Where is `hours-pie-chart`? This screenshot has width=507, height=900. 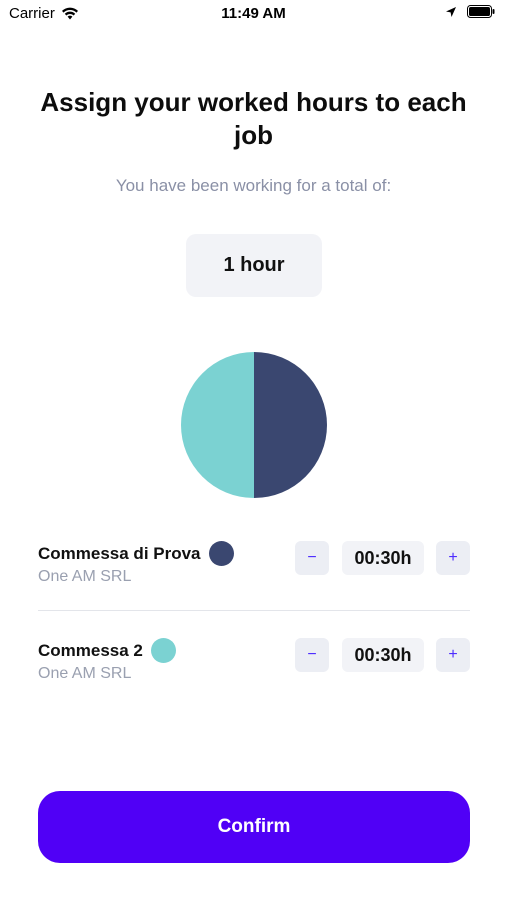
hours-pie-chart is located at coordinates (254, 425).